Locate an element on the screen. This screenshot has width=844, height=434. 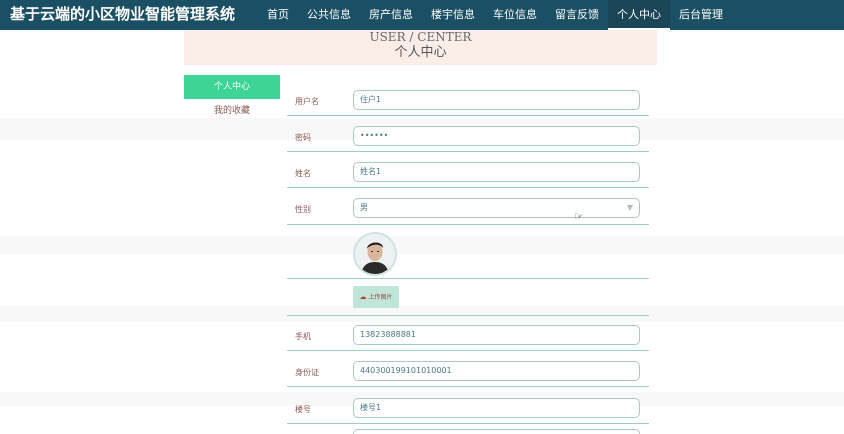
form-row-phone: 手机 13823888881 is located at coordinates (468, 336).